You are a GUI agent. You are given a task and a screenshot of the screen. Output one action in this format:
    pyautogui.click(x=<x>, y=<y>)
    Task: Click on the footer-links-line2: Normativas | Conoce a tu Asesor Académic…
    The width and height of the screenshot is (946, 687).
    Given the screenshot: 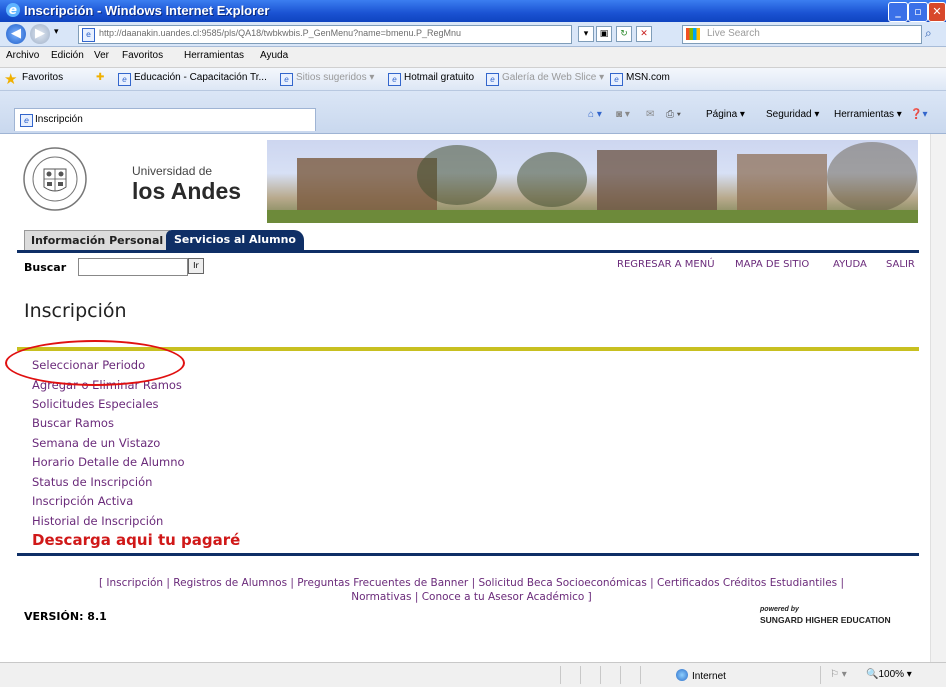 What is the action you would take?
    pyautogui.click(x=471, y=597)
    